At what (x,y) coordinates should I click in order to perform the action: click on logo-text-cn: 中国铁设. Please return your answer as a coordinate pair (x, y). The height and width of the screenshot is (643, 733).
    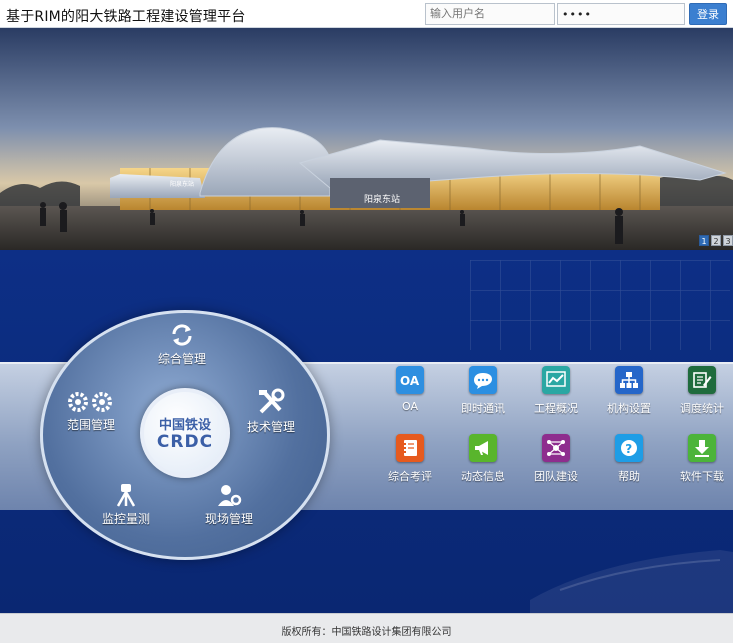
    Looking at the image, I should click on (184, 425).